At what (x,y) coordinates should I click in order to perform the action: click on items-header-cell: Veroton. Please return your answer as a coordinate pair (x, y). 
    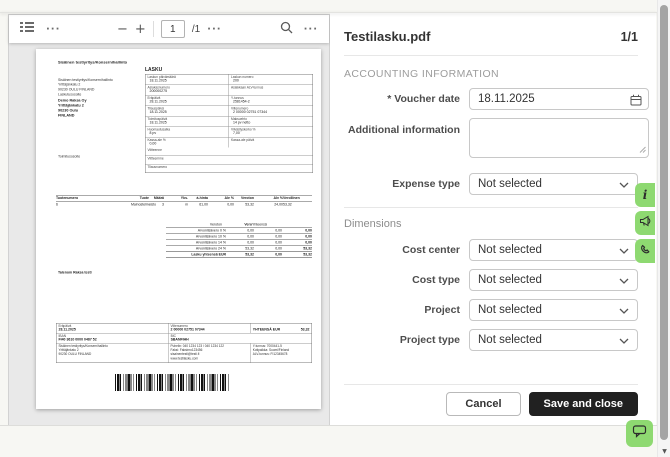
    Looking at the image, I should click on (247, 198).